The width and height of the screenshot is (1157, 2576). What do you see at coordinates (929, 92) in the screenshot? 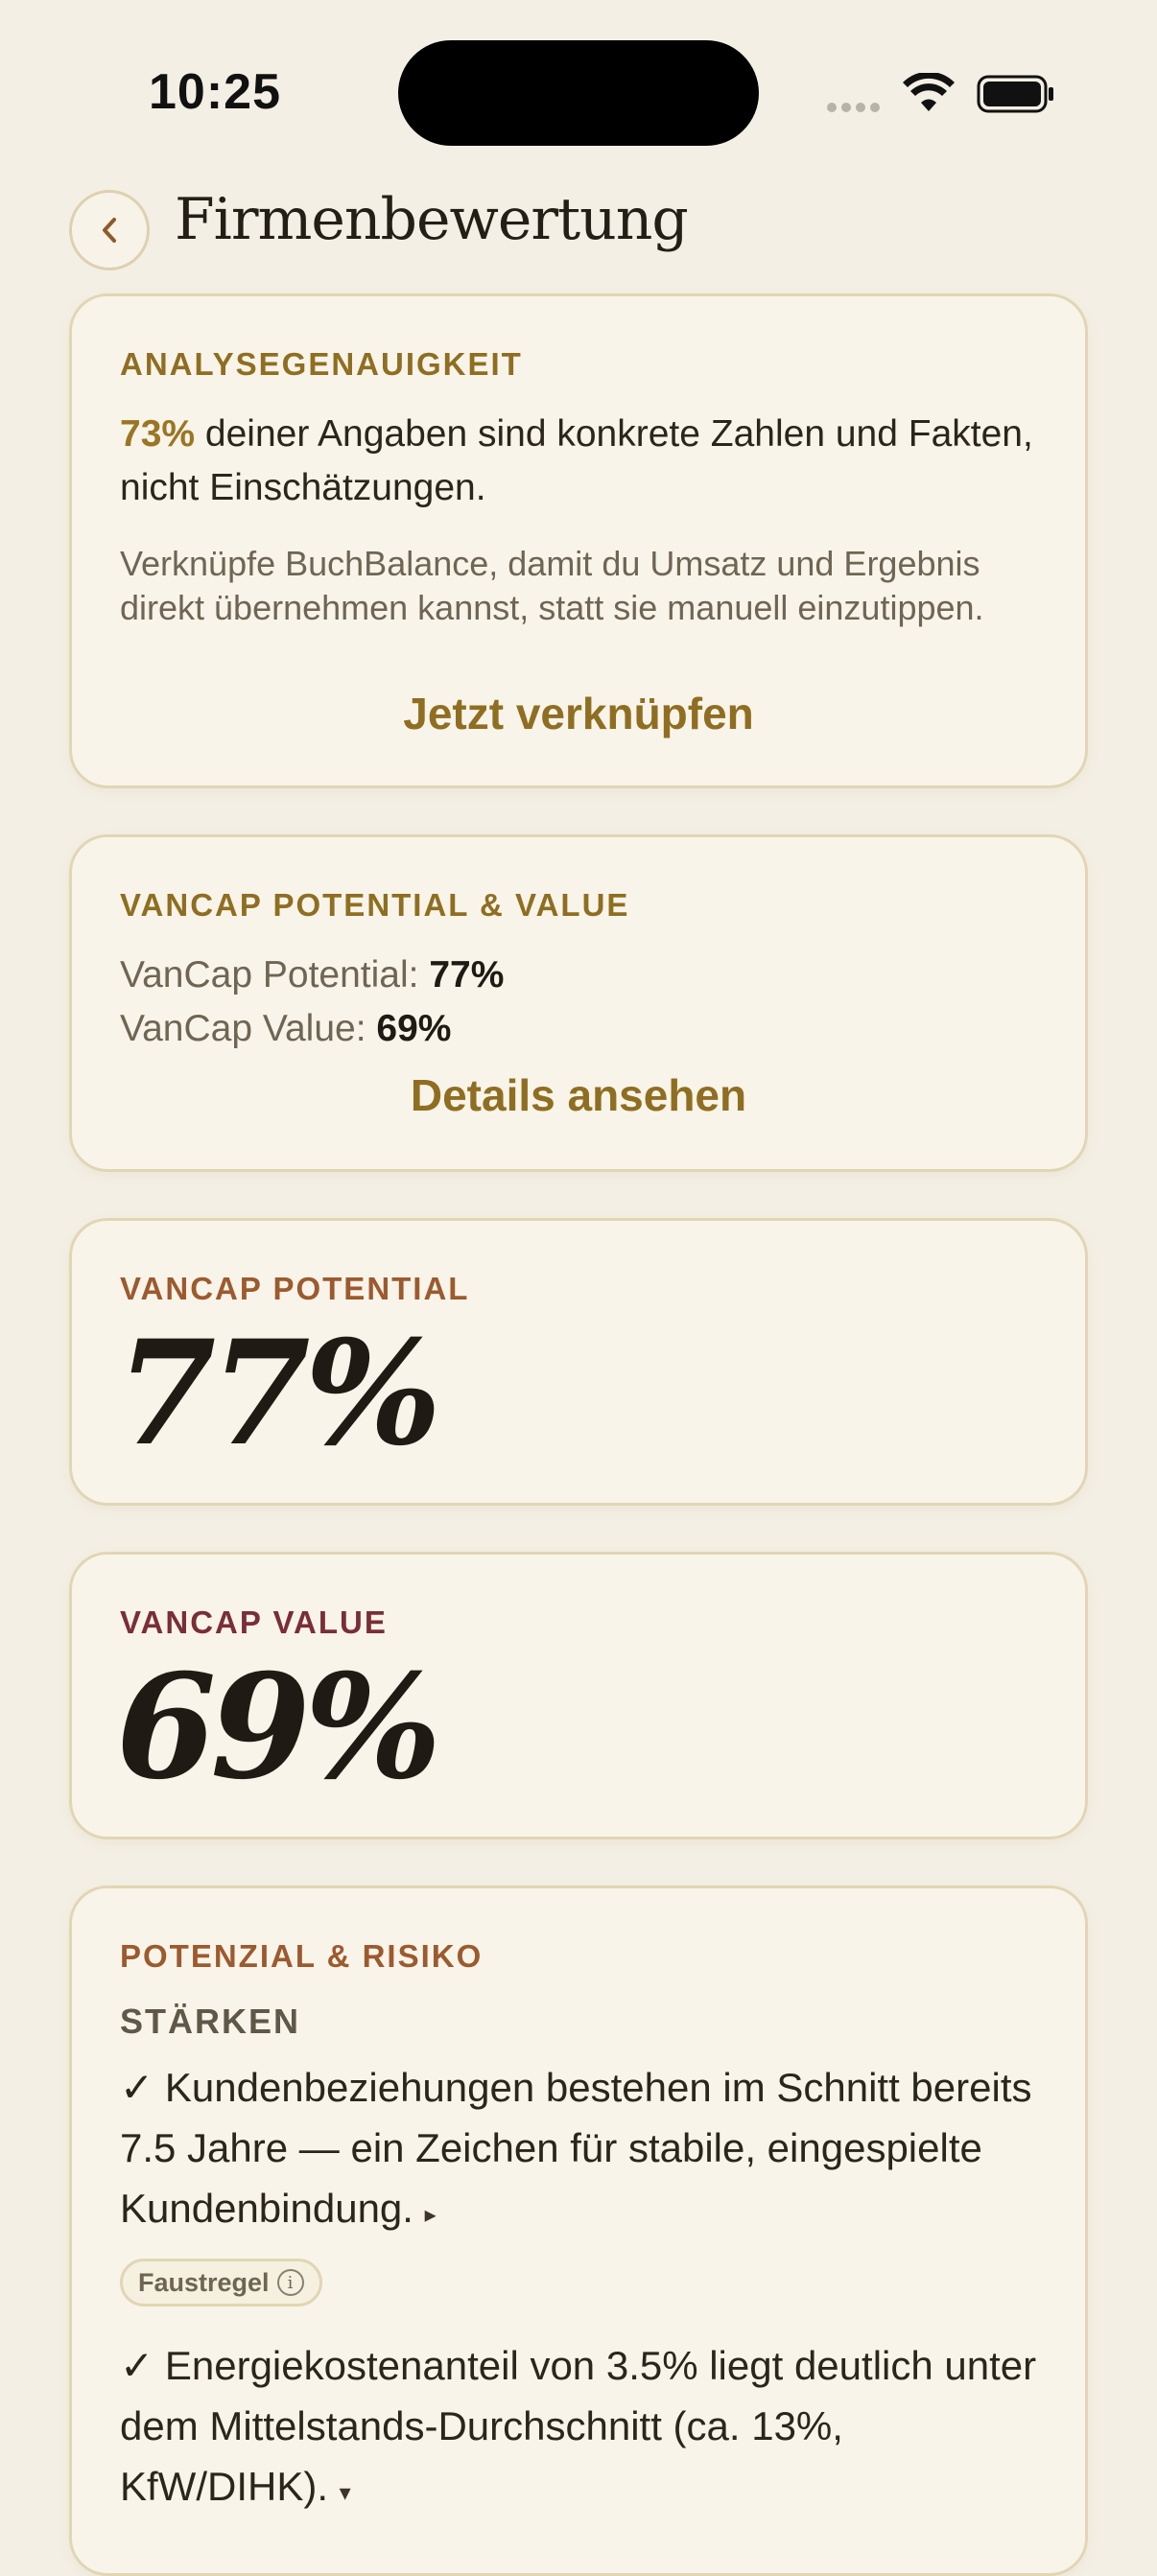
I see `wifi-icon` at bounding box center [929, 92].